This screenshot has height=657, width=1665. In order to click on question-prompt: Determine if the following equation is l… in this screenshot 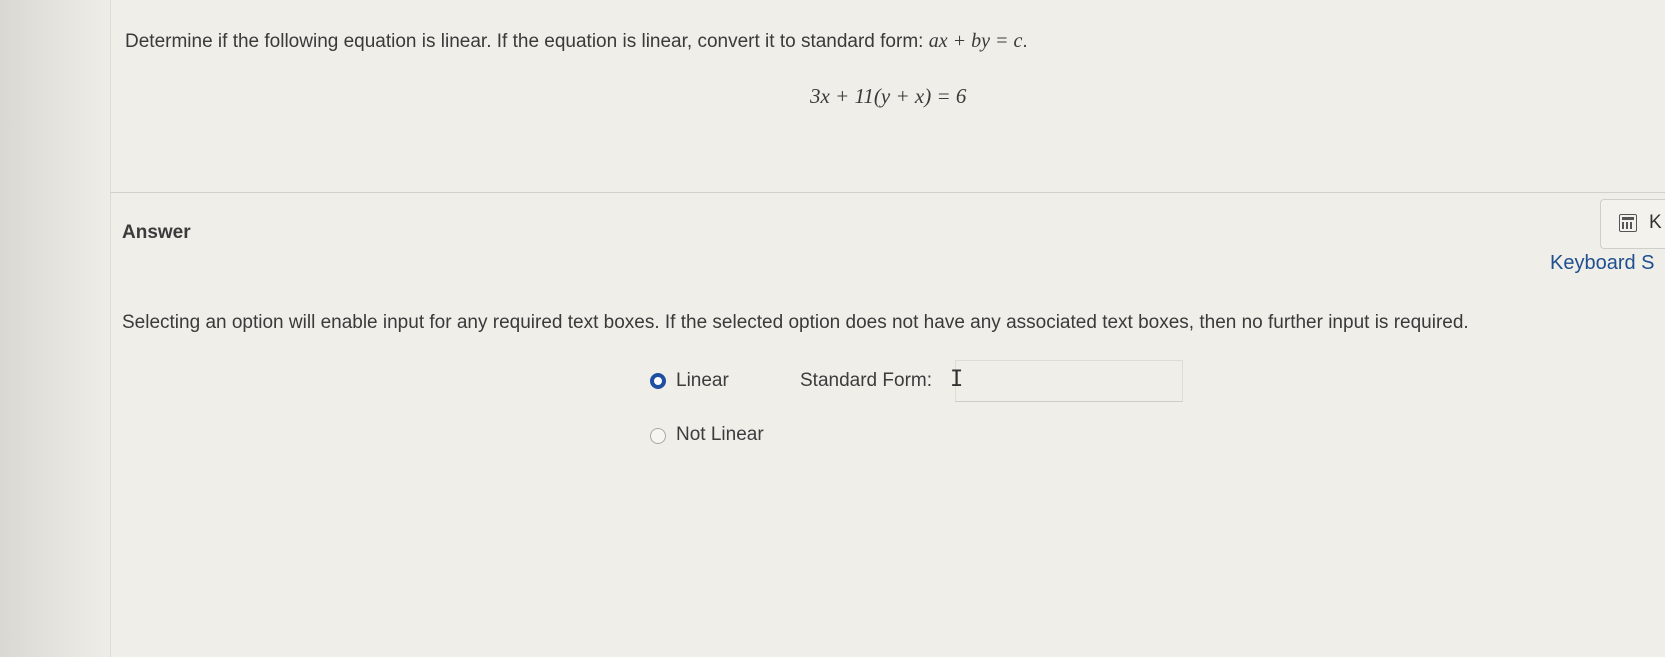, I will do `click(576, 41)`.